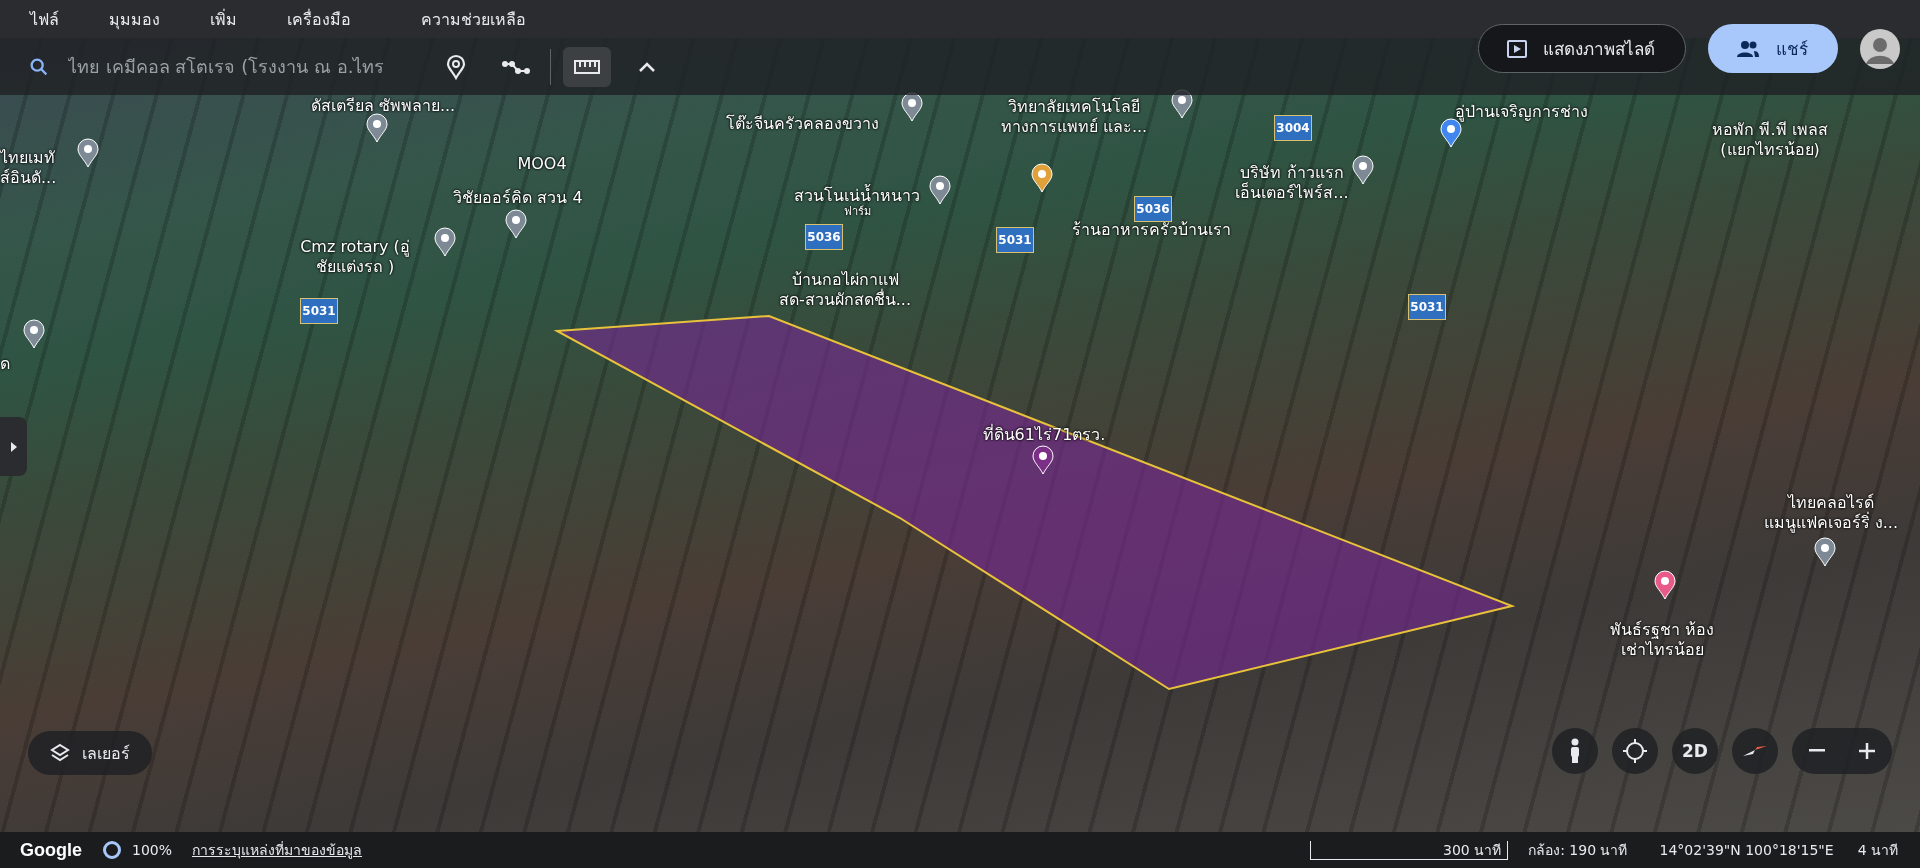 Image resolution: width=1920 pixels, height=868 pixels. I want to click on route-sign: 3004, so click(1293, 128).